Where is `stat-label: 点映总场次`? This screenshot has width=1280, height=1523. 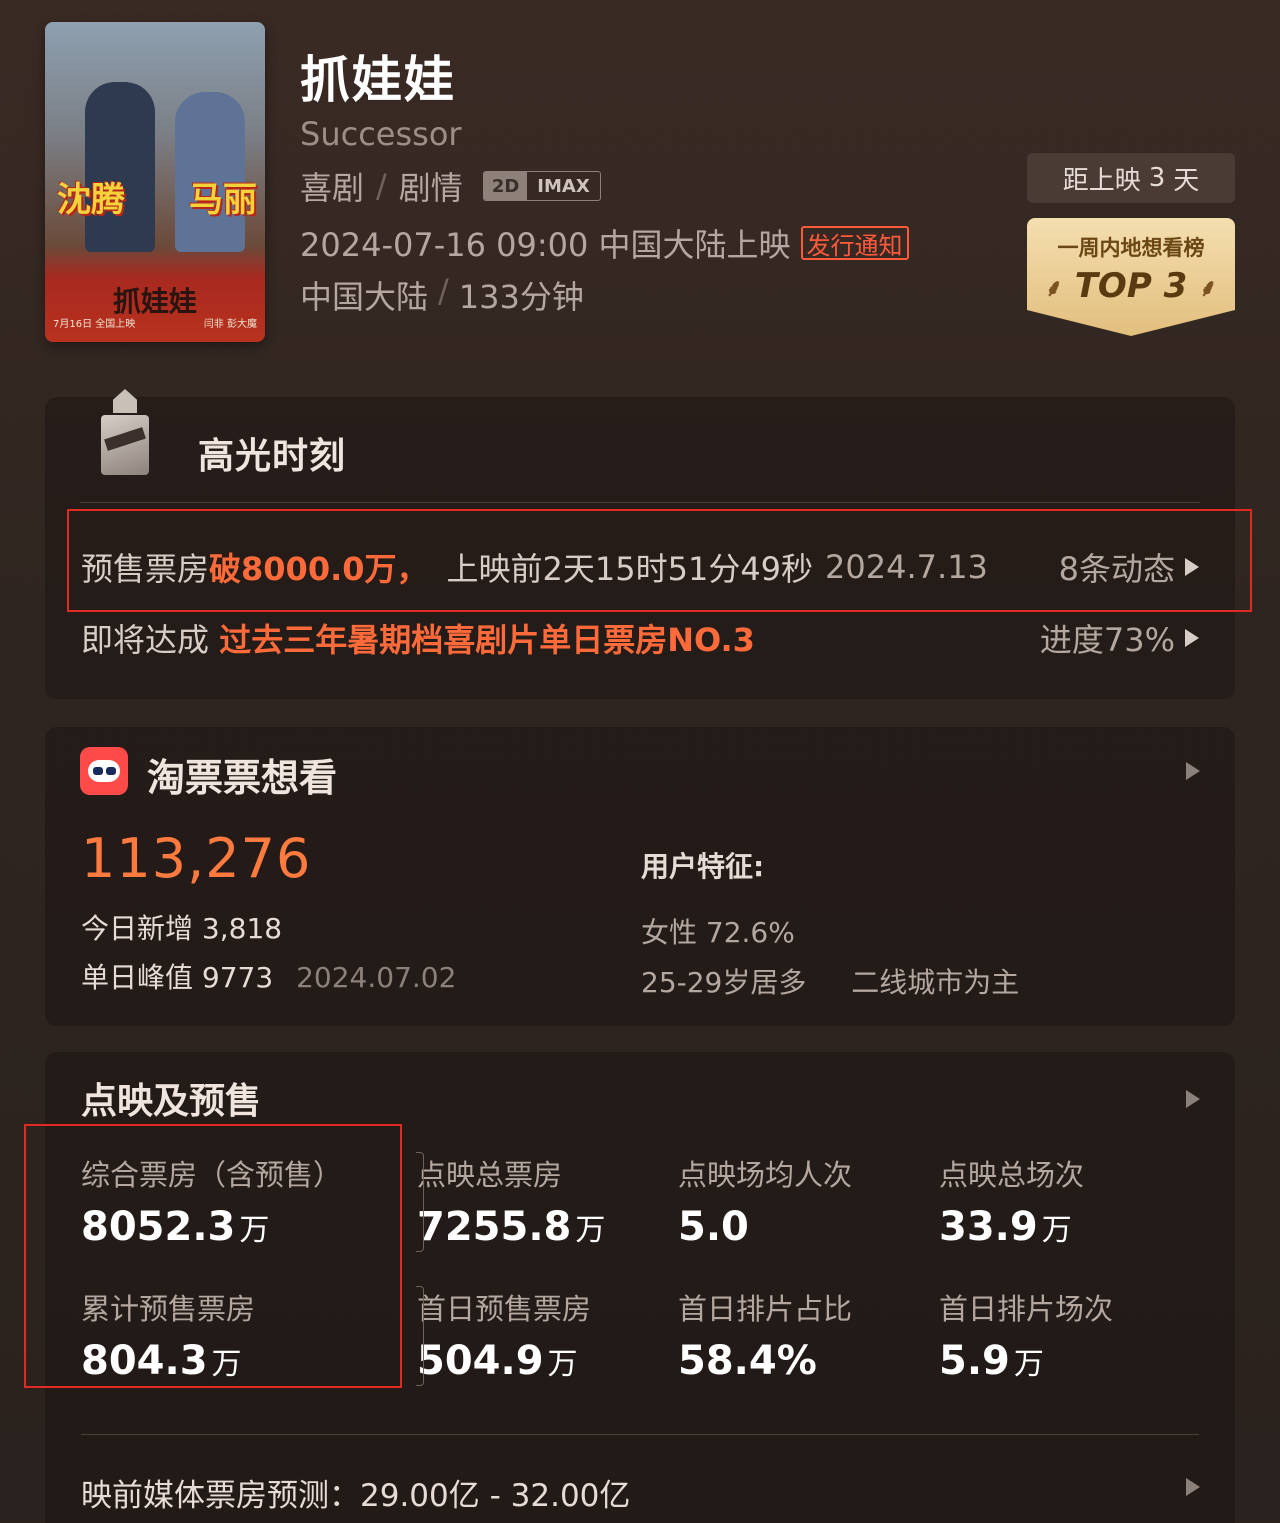
stat-label: 点映总场次 is located at coordinates (1012, 1175).